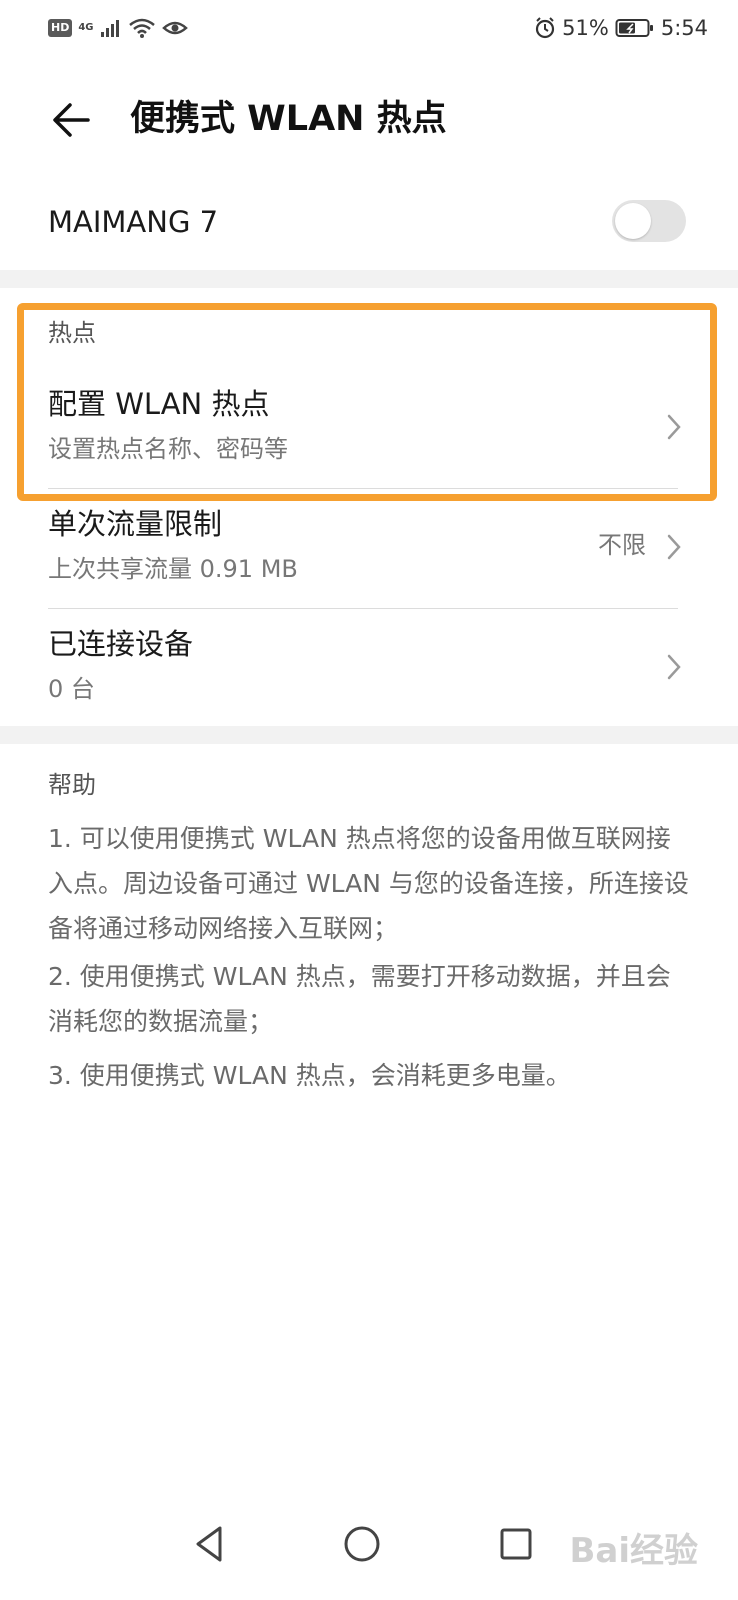 Image resolution: width=738 pixels, height=1600 pixels. What do you see at coordinates (369, 224) in the screenshot?
I see `hotspot-toggle-row: MAIMANG 7` at bounding box center [369, 224].